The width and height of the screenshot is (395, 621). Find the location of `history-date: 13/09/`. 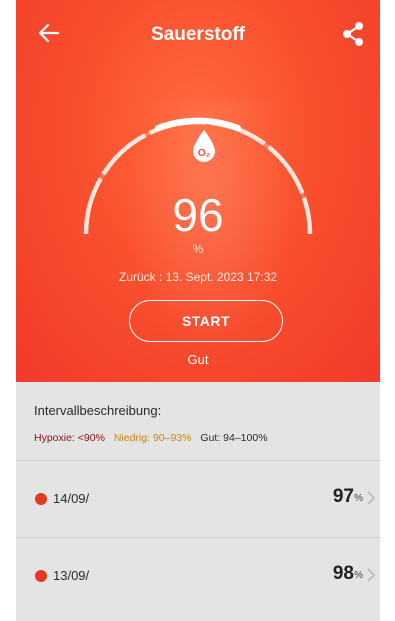

history-date: 13/09/ is located at coordinates (71, 575).